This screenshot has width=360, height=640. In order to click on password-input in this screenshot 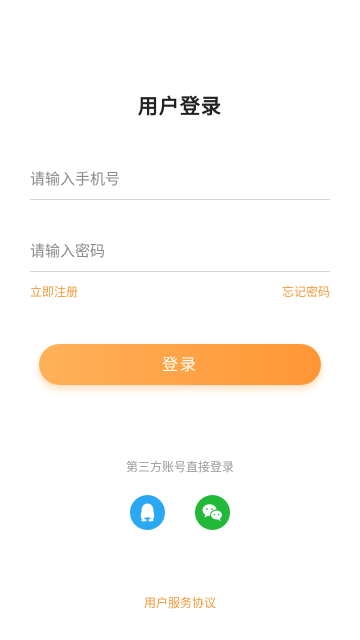, I will do `click(180, 251)`.